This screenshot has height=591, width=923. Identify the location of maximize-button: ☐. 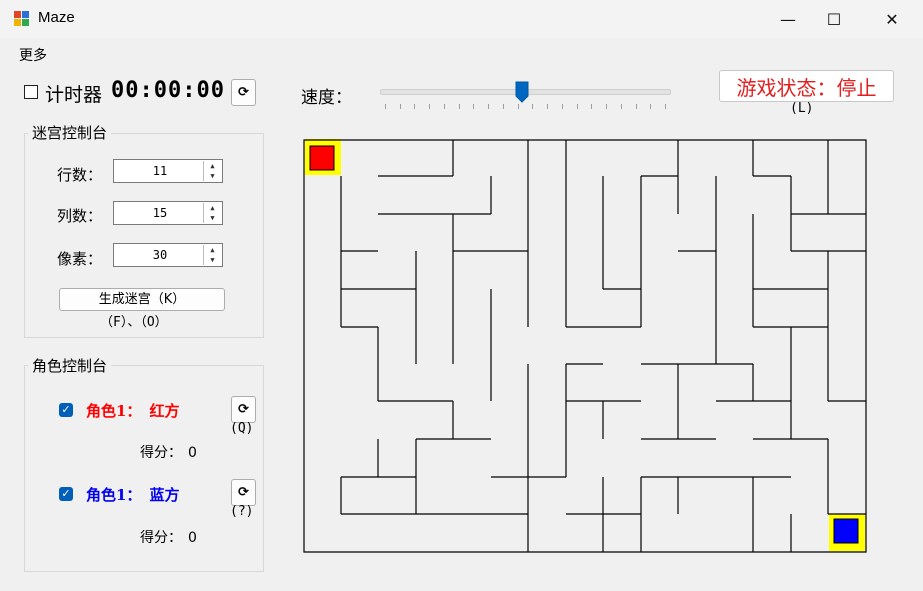
(834, 19).